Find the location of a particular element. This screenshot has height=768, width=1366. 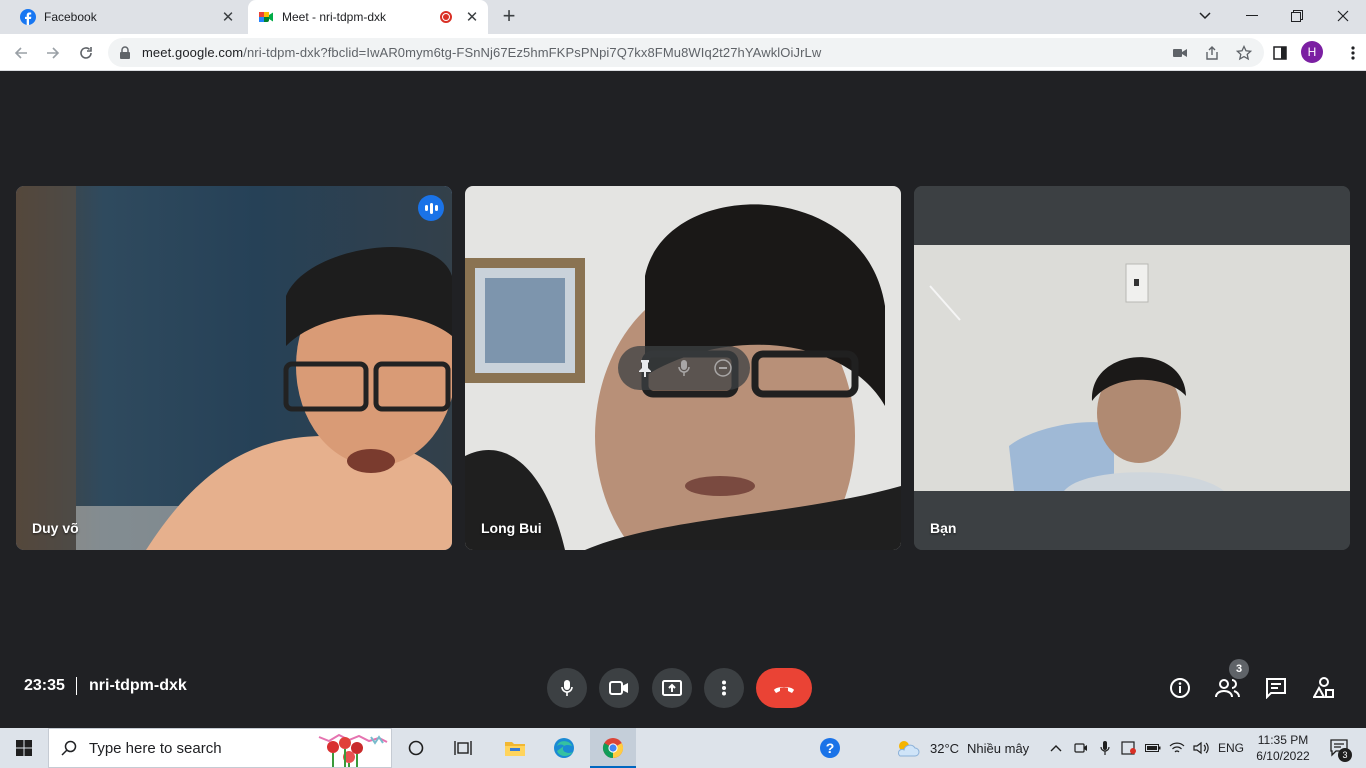

share-icon is located at coordinates (1212, 53).